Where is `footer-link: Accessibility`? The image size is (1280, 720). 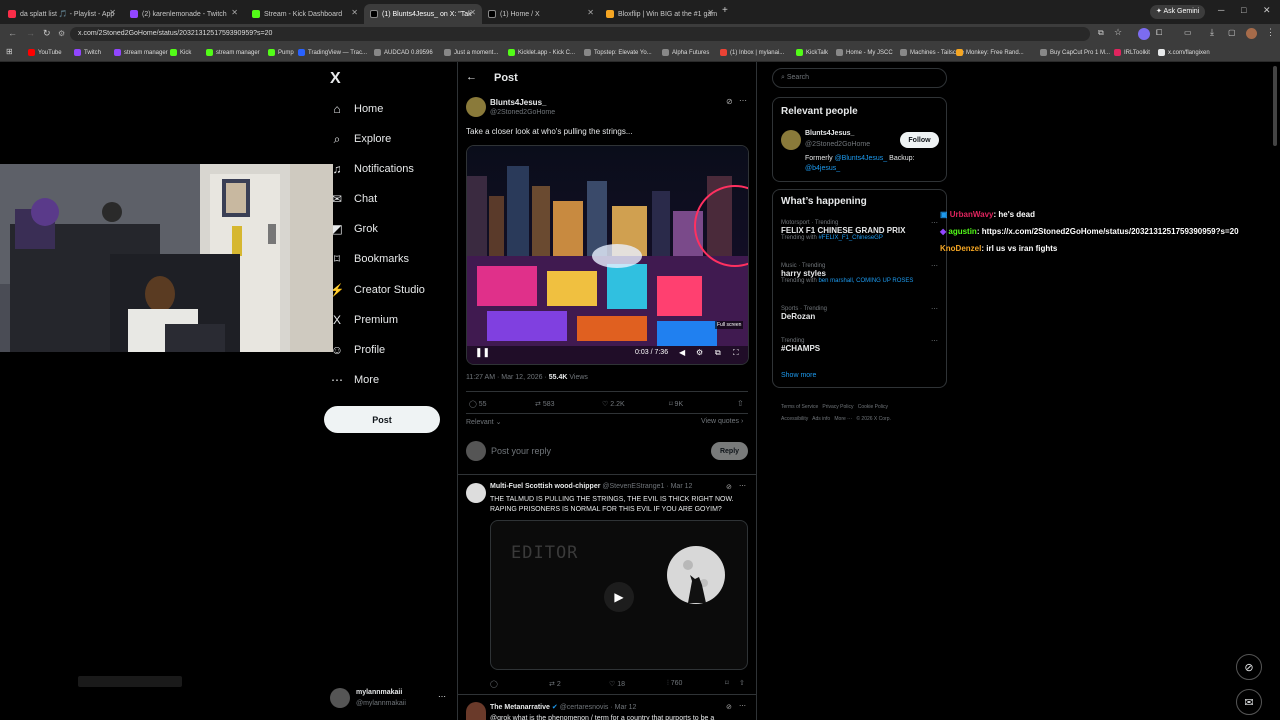
footer-link: Accessibility is located at coordinates (794, 419).